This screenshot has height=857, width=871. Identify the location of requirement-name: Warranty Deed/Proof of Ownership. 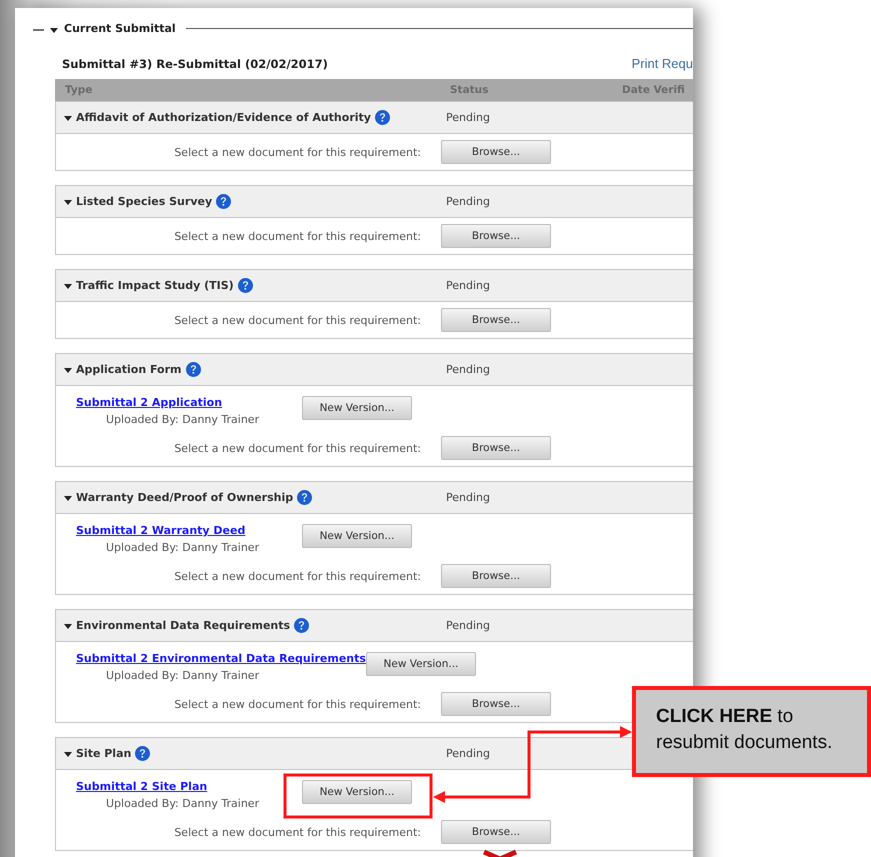
(185, 497).